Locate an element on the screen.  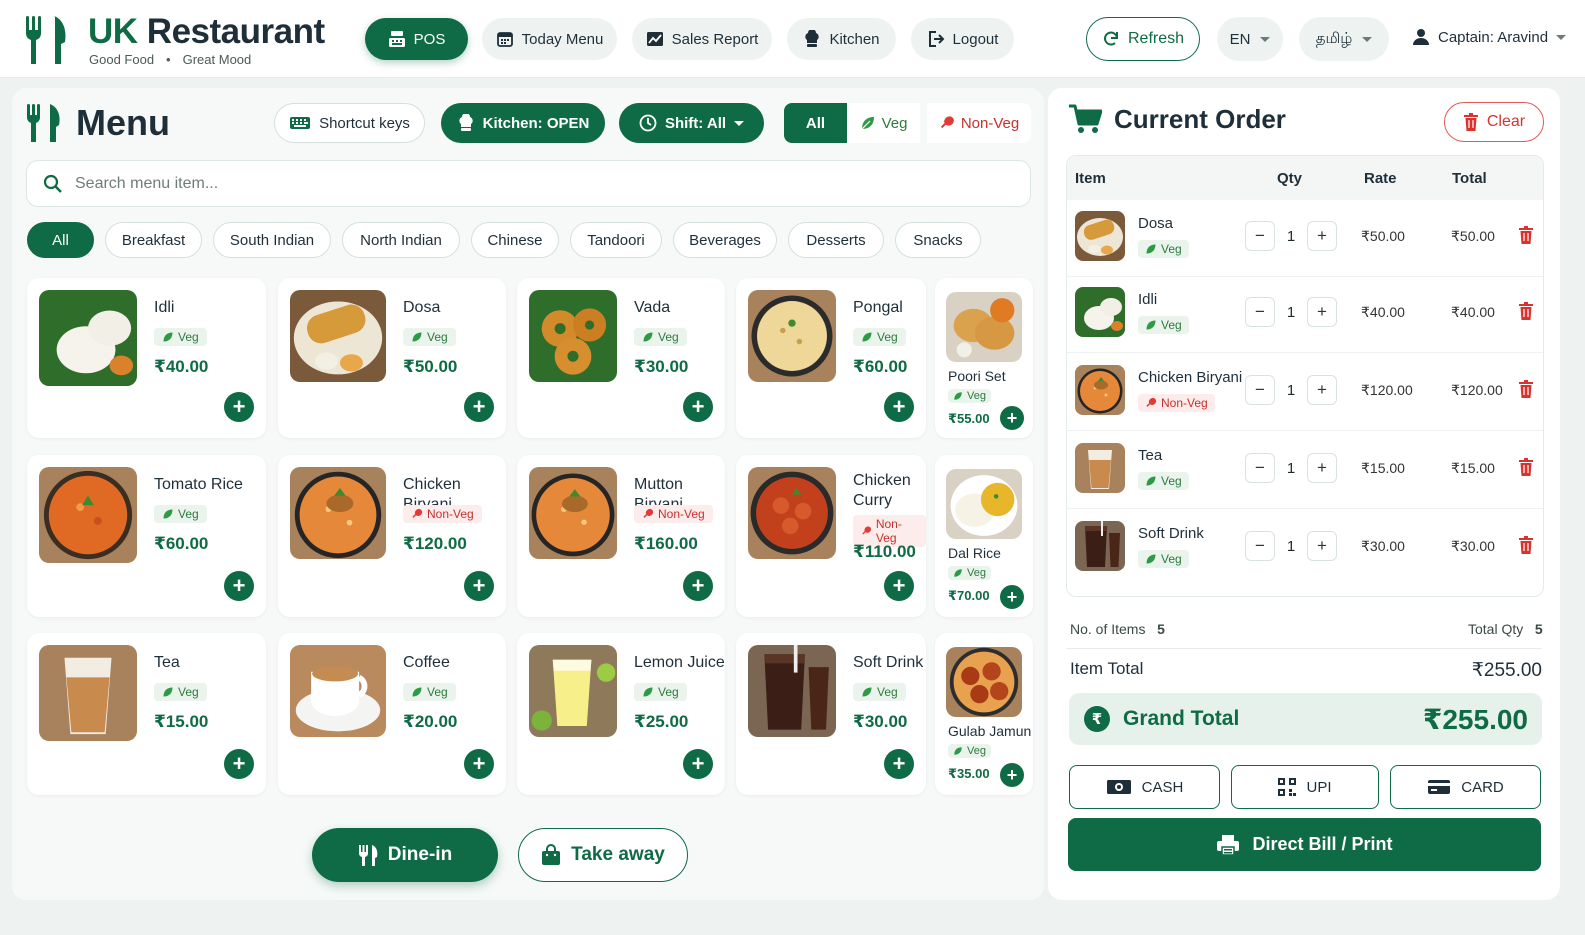
nav-pos-label: POS is located at coordinates (429, 39).